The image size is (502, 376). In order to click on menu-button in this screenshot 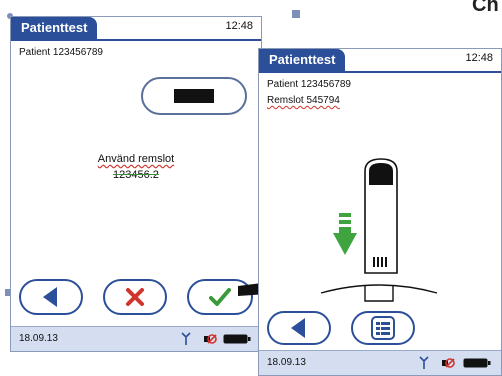, I will do `click(383, 328)`.